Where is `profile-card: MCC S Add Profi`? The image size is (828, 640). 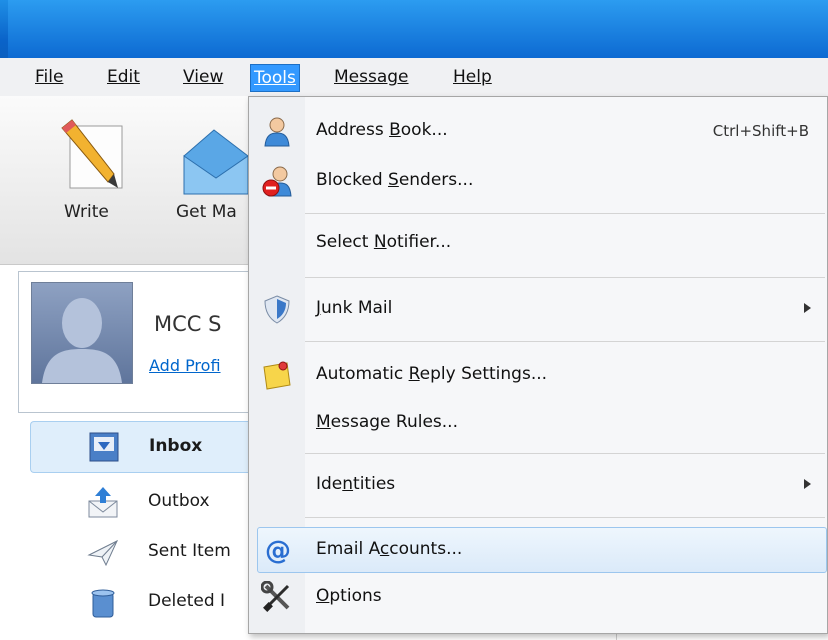
profile-card: MCC S Add Profi is located at coordinates (133, 342).